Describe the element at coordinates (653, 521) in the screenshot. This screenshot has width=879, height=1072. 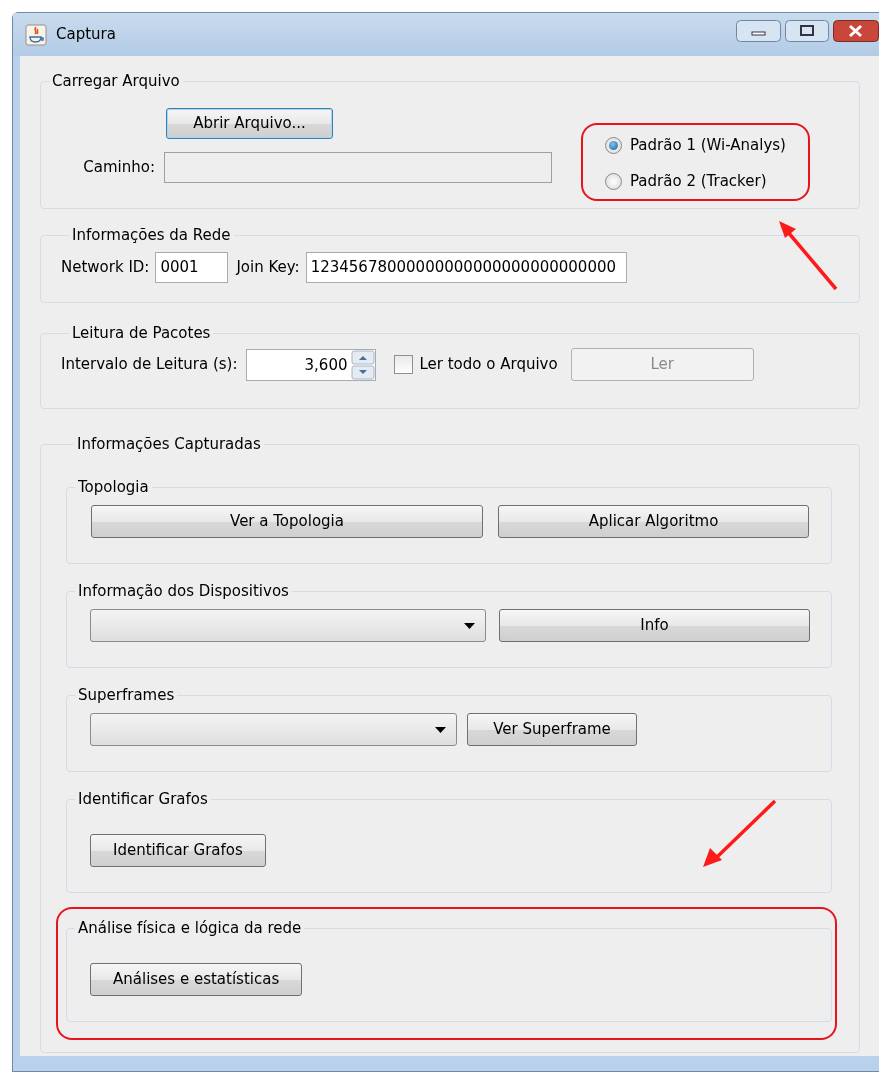
I see `action-button: Aplicar Algoritmo` at that location.